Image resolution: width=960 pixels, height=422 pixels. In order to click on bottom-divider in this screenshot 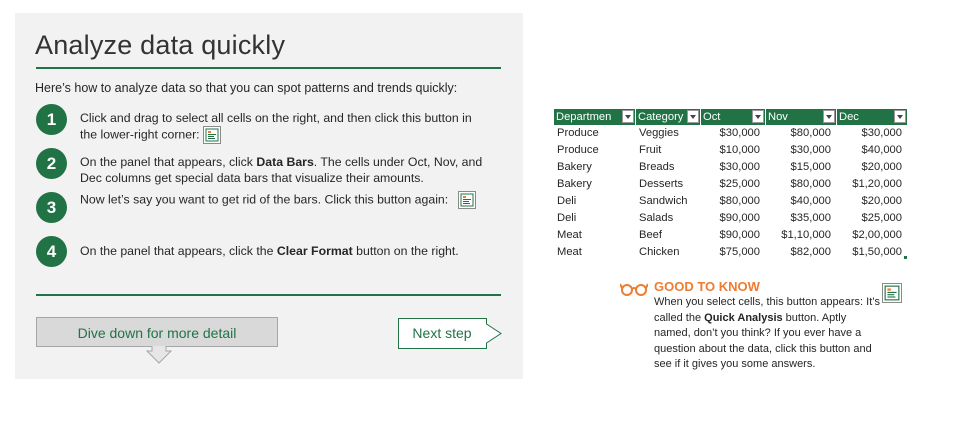, I will do `click(268, 295)`.